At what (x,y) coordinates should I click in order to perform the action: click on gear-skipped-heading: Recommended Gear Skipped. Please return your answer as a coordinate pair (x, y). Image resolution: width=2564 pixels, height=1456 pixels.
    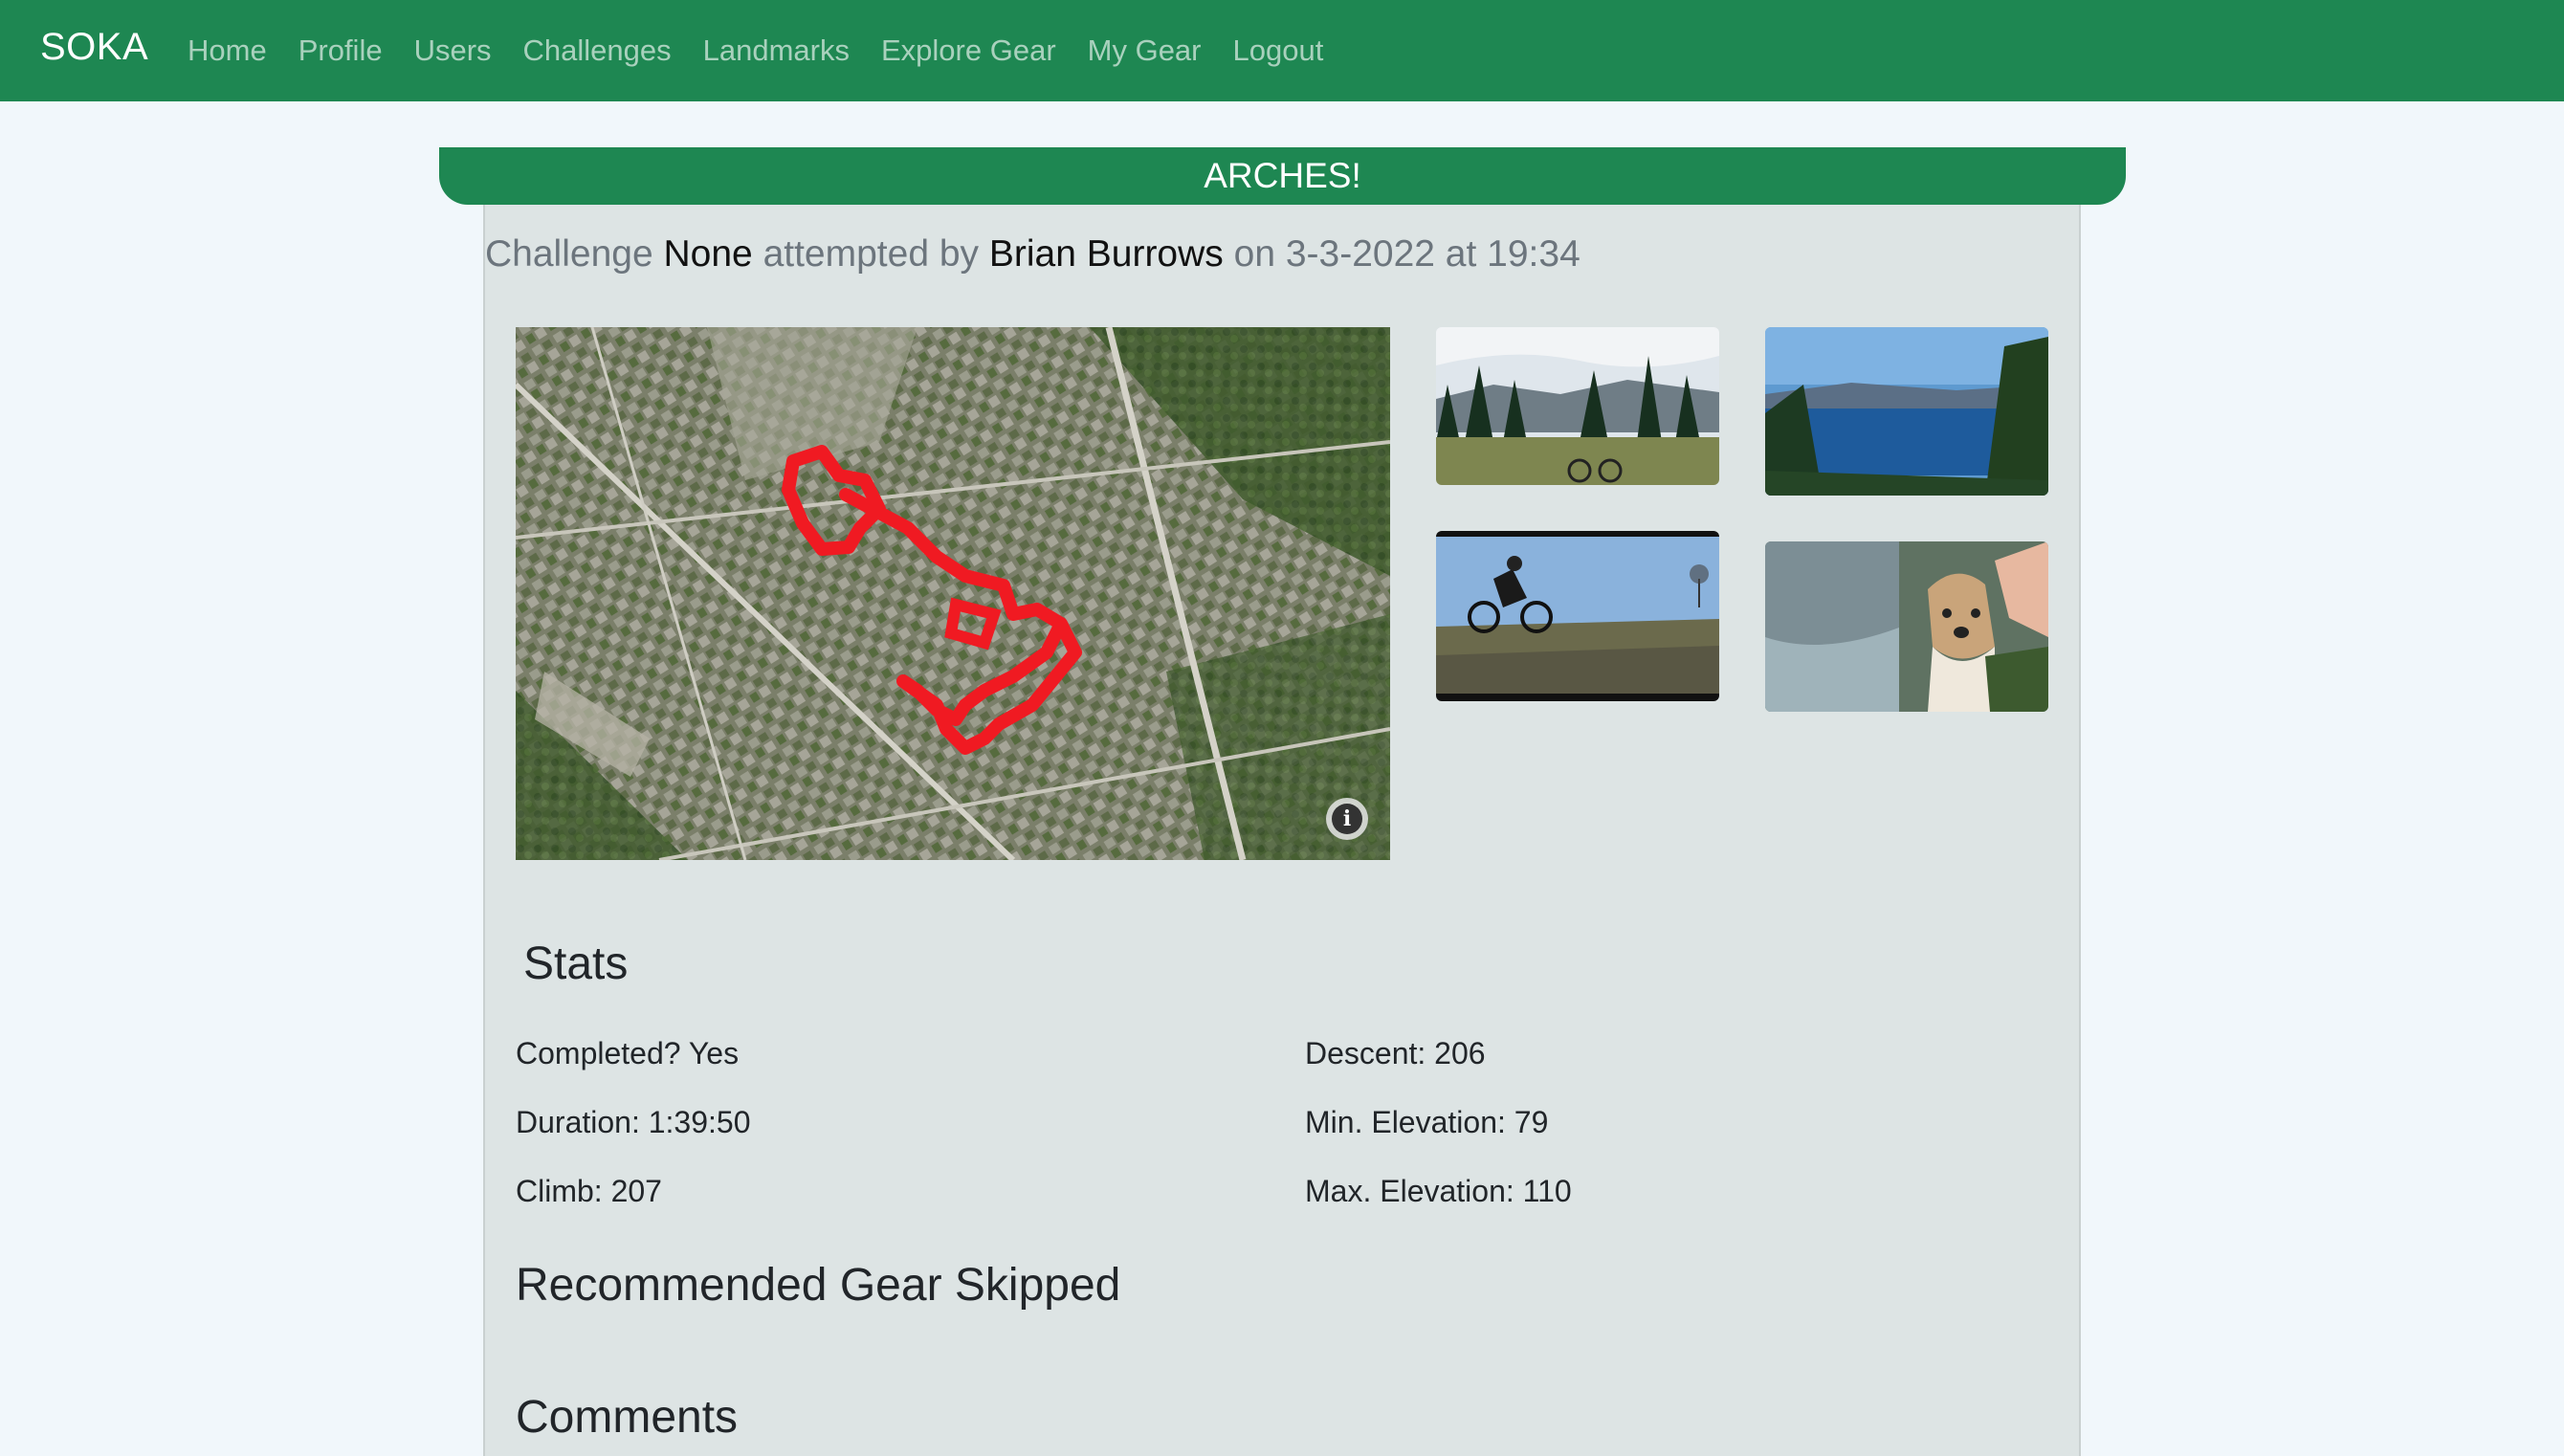
    Looking at the image, I should click on (819, 1286).